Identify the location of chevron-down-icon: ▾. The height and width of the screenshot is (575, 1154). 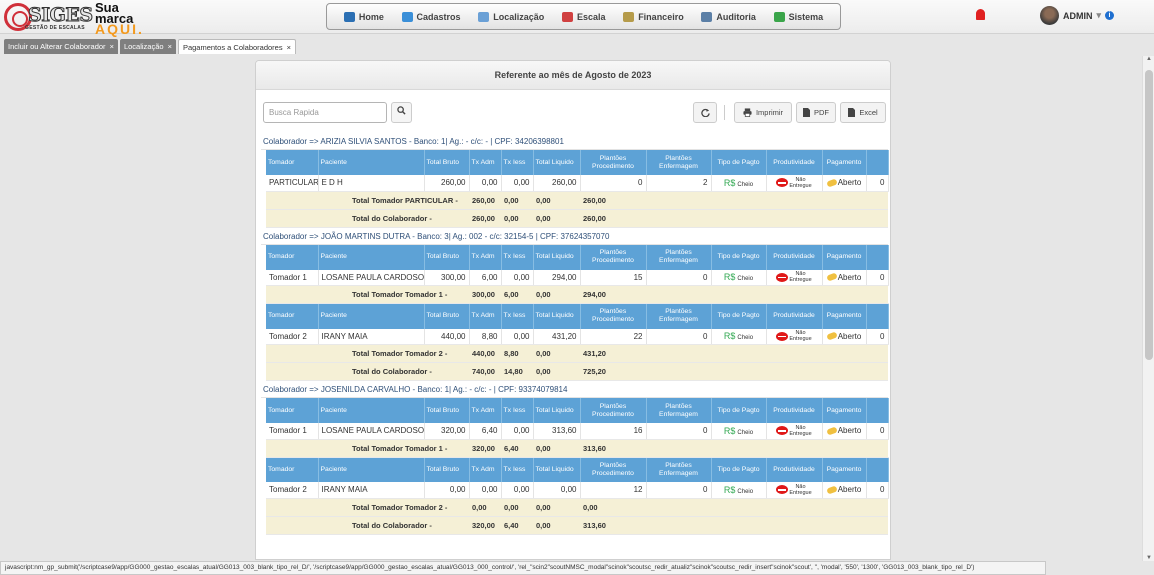
(1099, 15).